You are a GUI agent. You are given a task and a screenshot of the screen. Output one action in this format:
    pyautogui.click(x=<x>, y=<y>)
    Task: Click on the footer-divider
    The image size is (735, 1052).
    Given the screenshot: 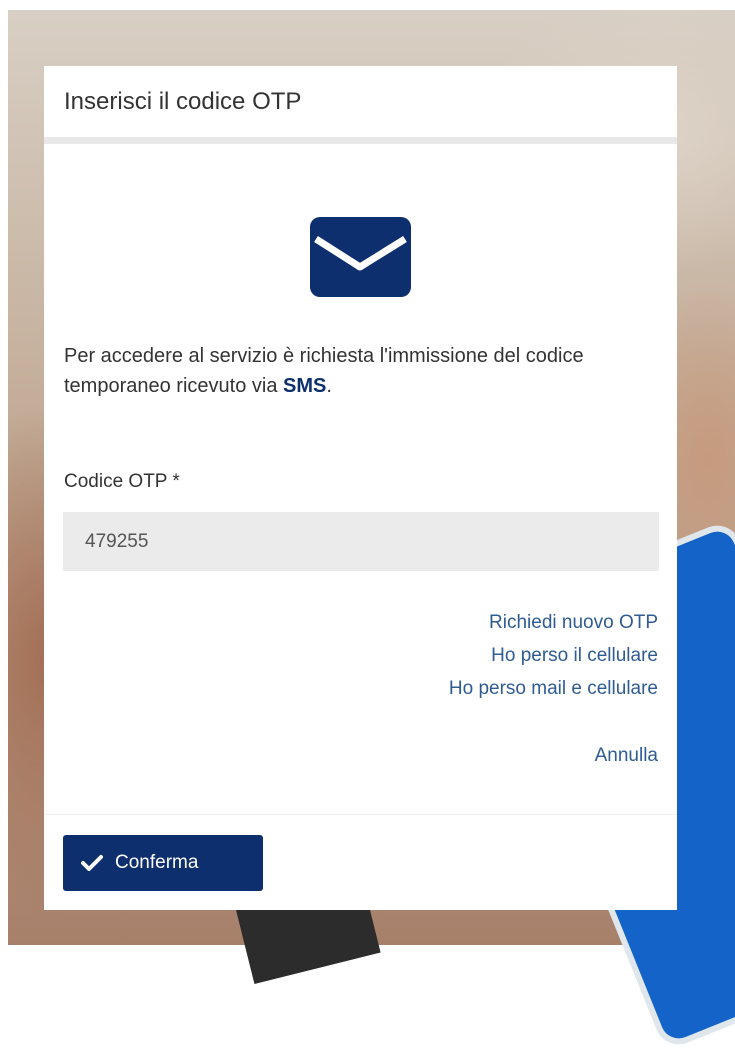 What is the action you would take?
    pyautogui.click(x=360, y=814)
    